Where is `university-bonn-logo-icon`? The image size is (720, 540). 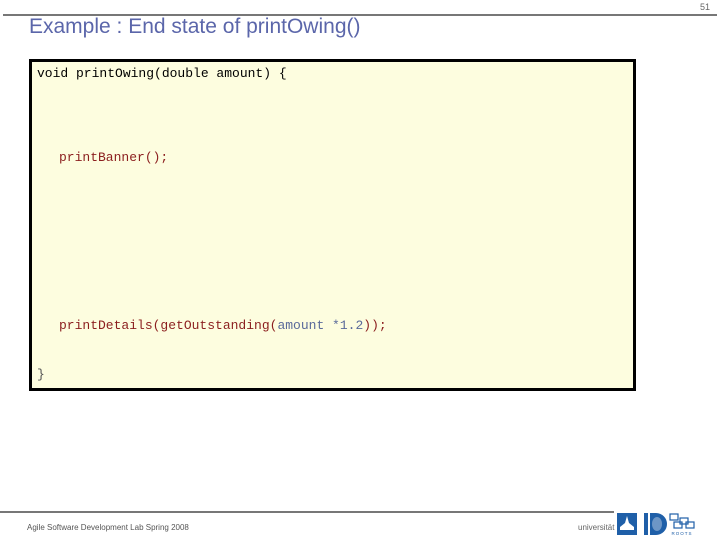
university-bonn-logo-icon is located at coordinates (627, 524).